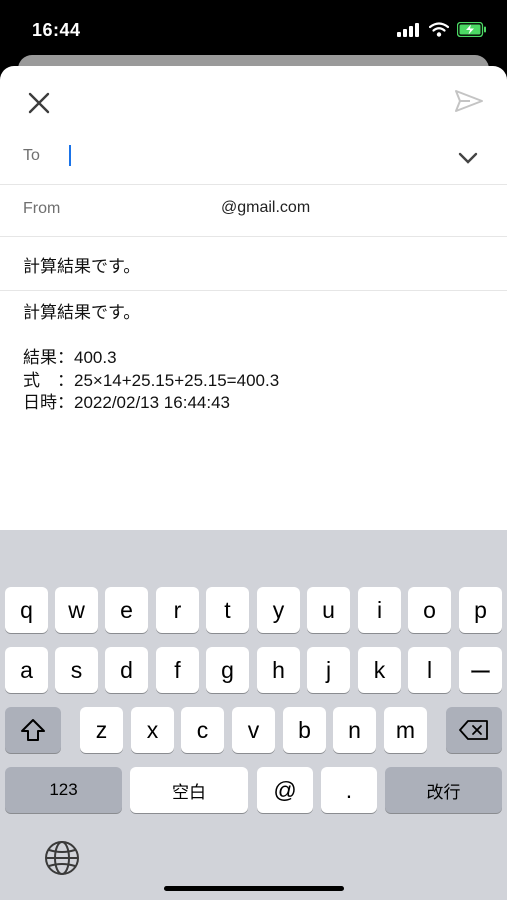 The image size is (507, 900). I want to click on close-icon, so click(39, 103).